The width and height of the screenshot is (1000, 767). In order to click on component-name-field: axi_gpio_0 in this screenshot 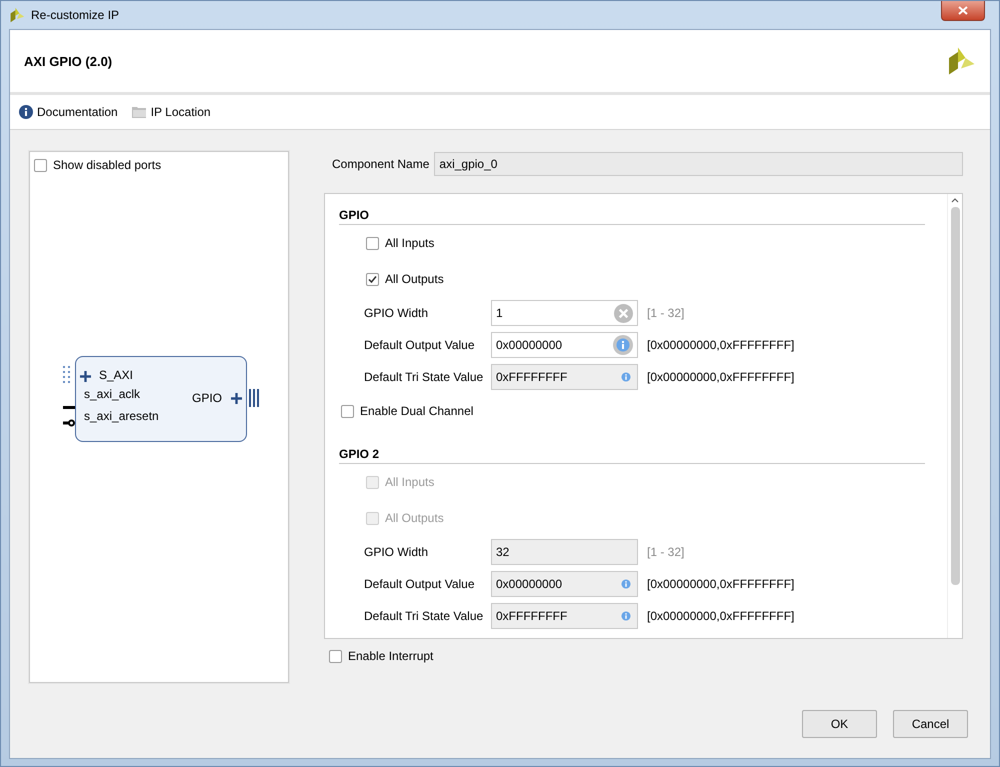, I will do `click(698, 164)`.